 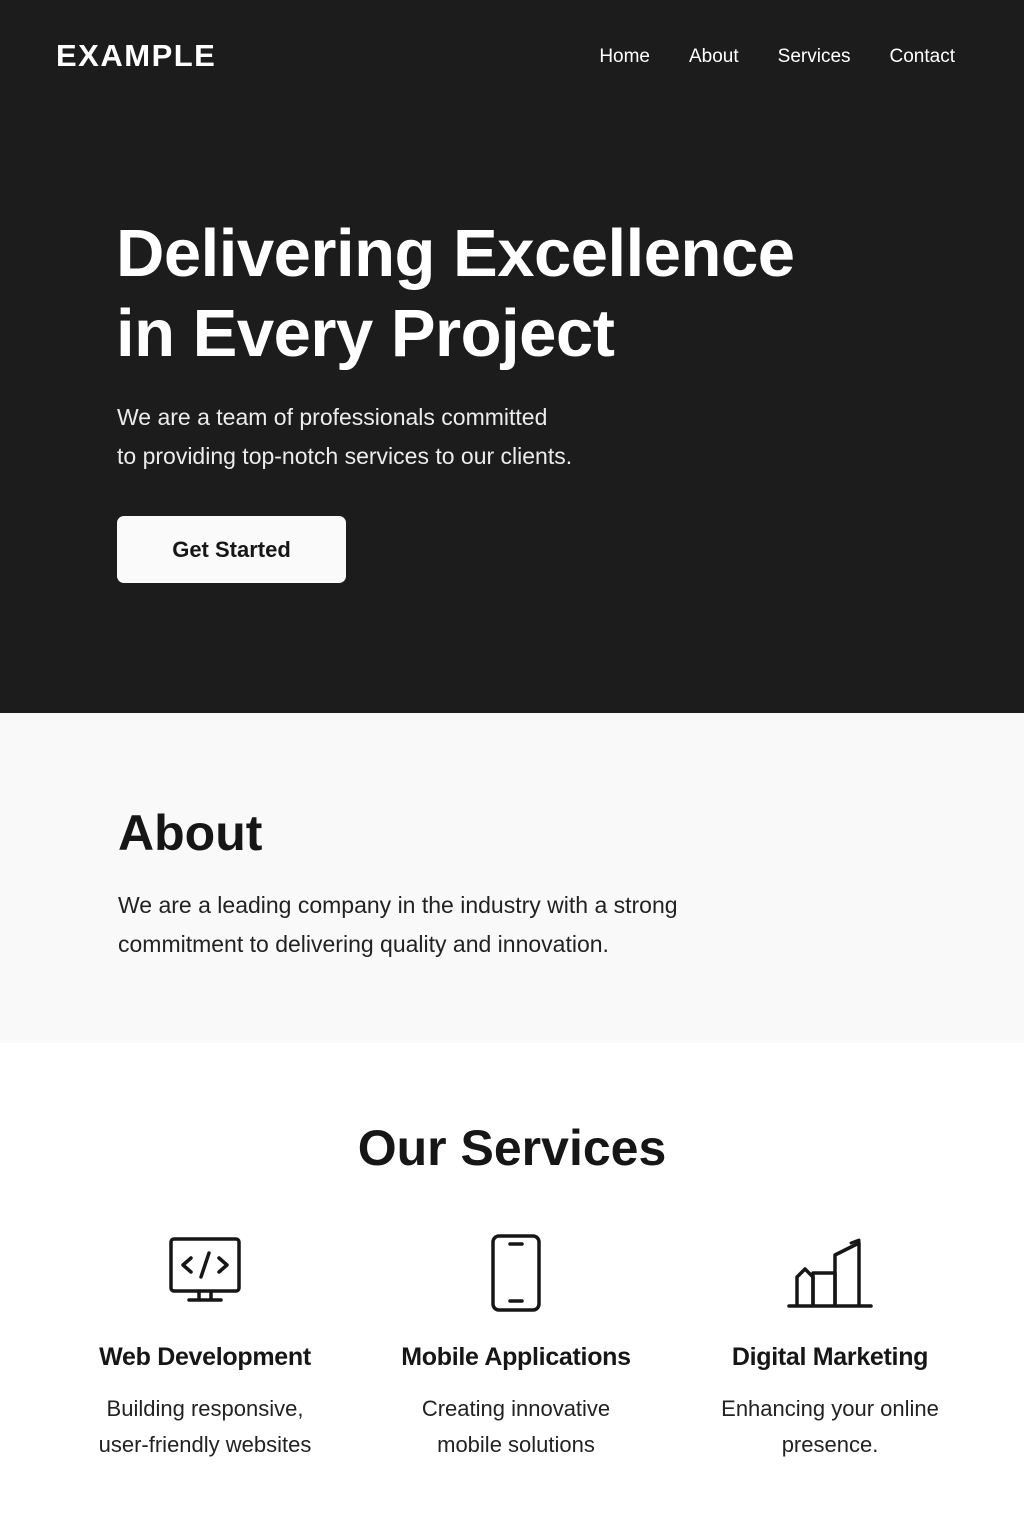 What do you see at coordinates (512, 1148) in the screenshot?
I see `services-title: Our Services` at bounding box center [512, 1148].